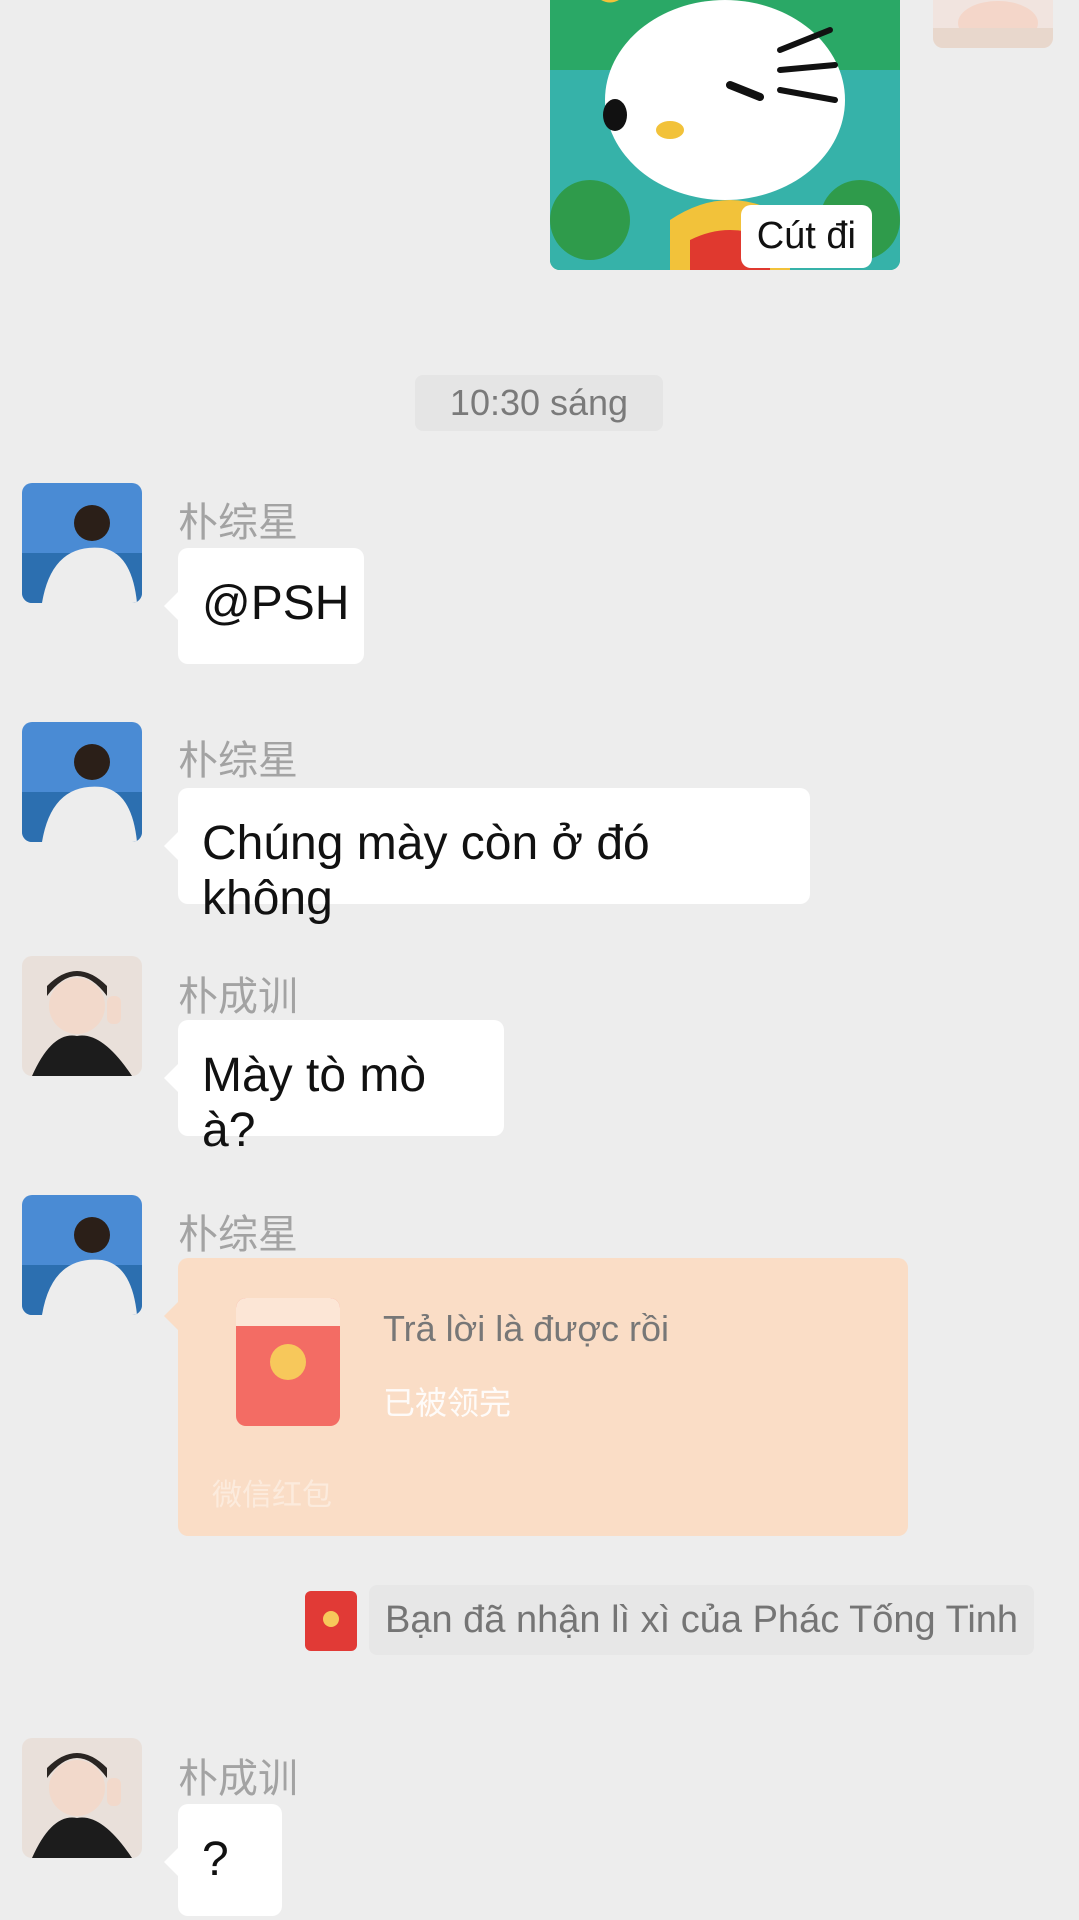 The height and width of the screenshot is (1920, 1079). What do you see at coordinates (702, 1620) in the screenshot?
I see `notice-text: Bạn đã nhận lì xì của Phác Tống Tinh` at bounding box center [702, 1620].